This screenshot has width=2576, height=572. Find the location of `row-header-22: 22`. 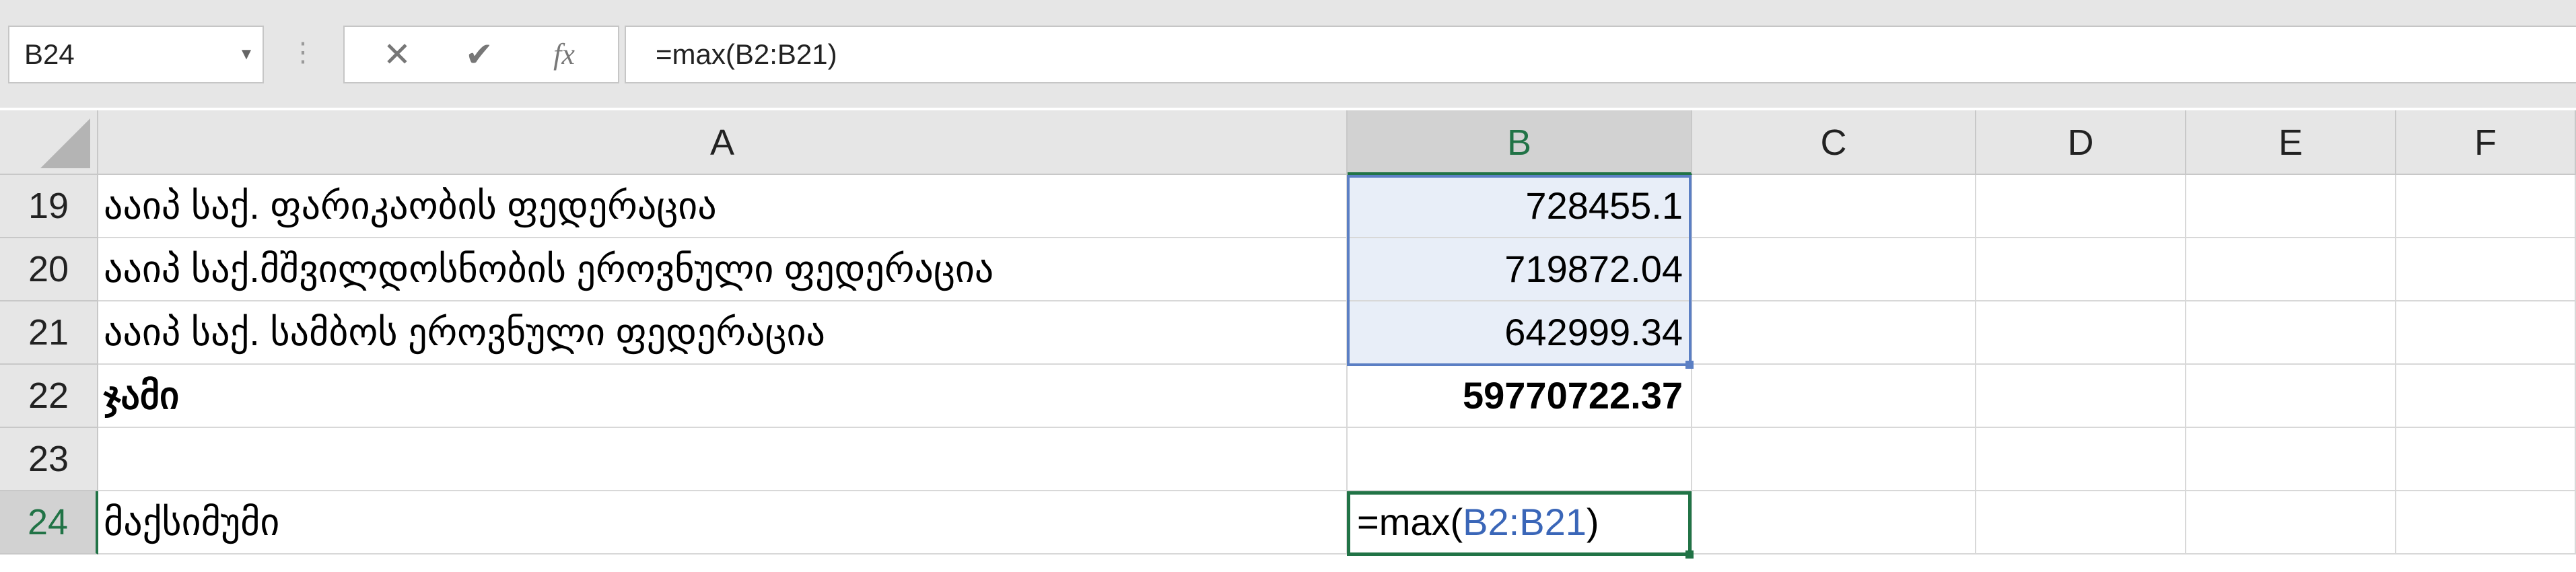

row-header-22: 22 is located at coordinates (49, 397).